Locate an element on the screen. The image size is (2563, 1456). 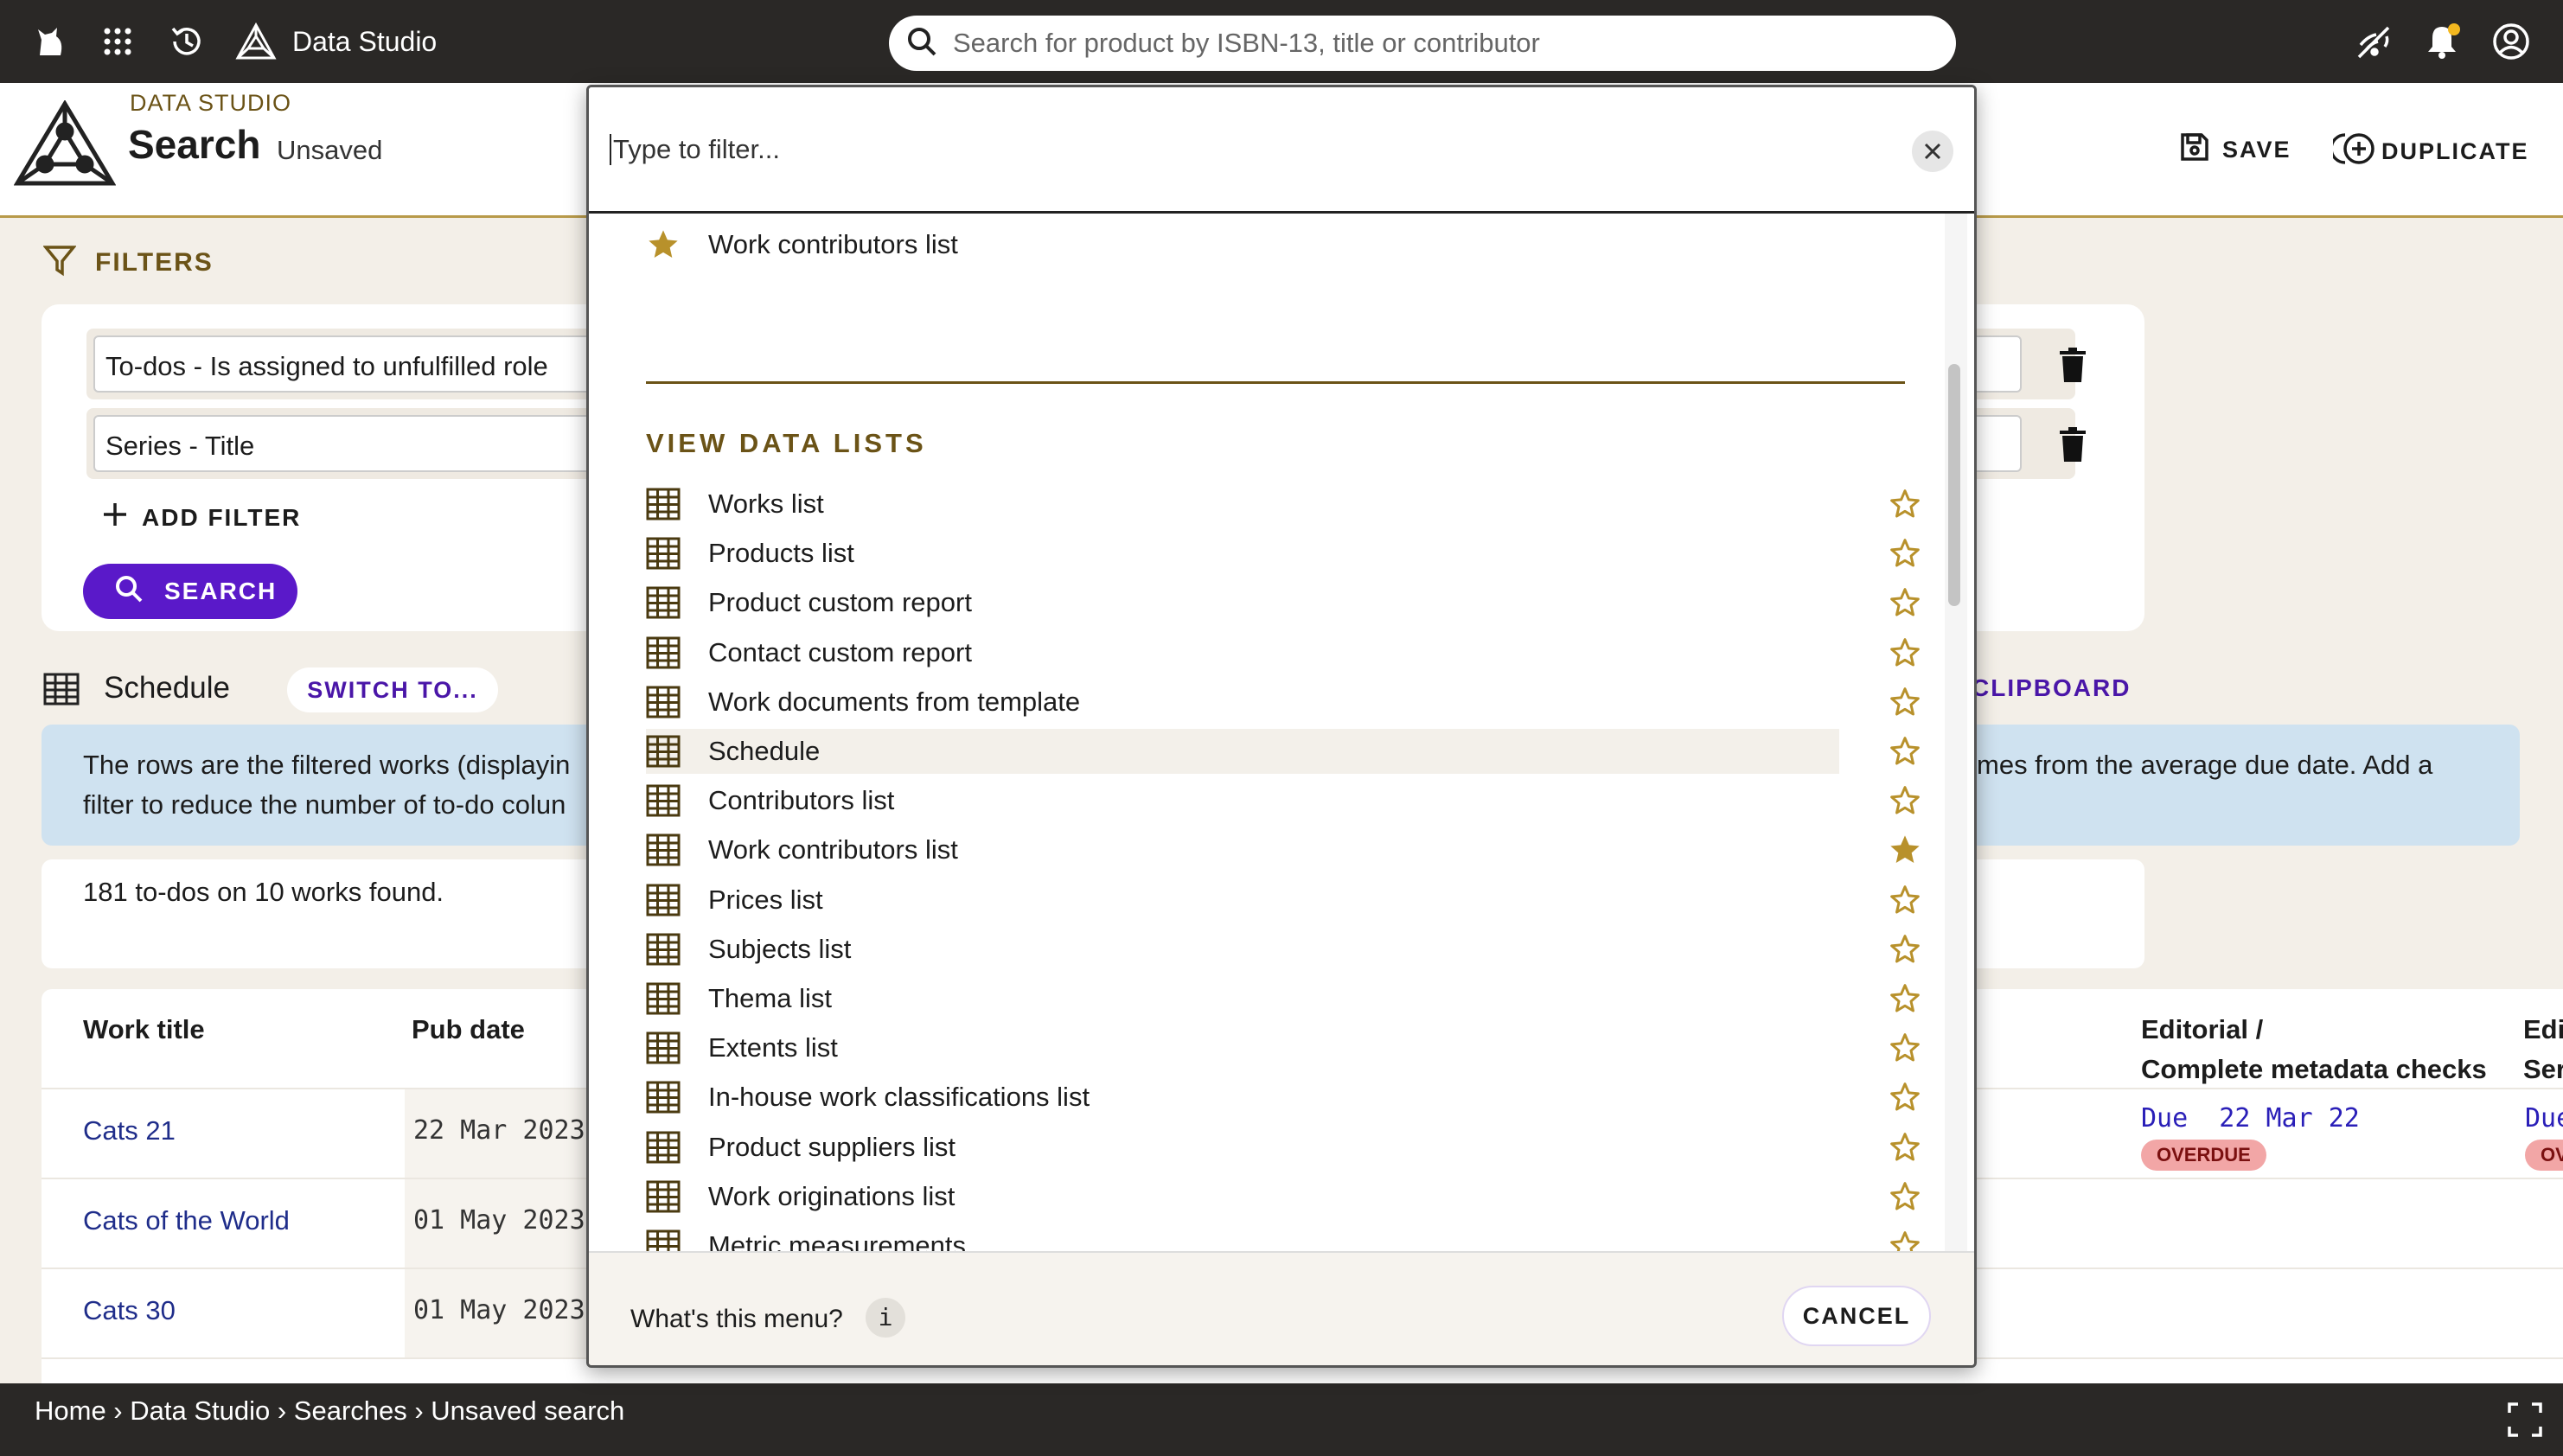
plus-icon is located at coordinates (115, 517).